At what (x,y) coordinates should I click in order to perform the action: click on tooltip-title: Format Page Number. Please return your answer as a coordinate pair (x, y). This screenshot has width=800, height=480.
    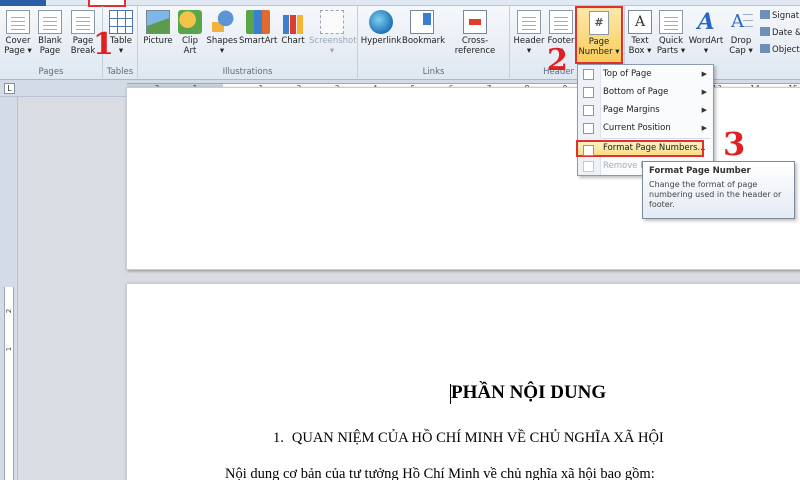
    Looking at the image, I should click on (700, 171).